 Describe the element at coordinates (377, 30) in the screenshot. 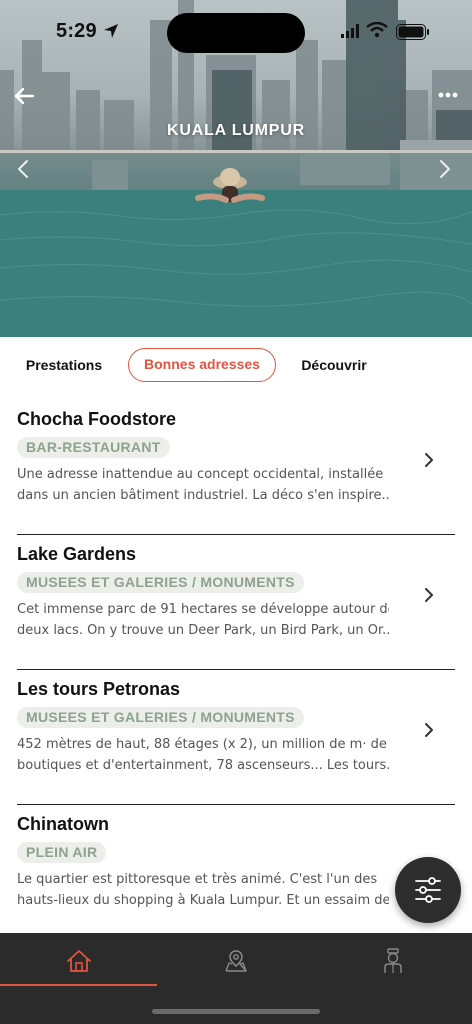

I see `wifi-icon` at that location.